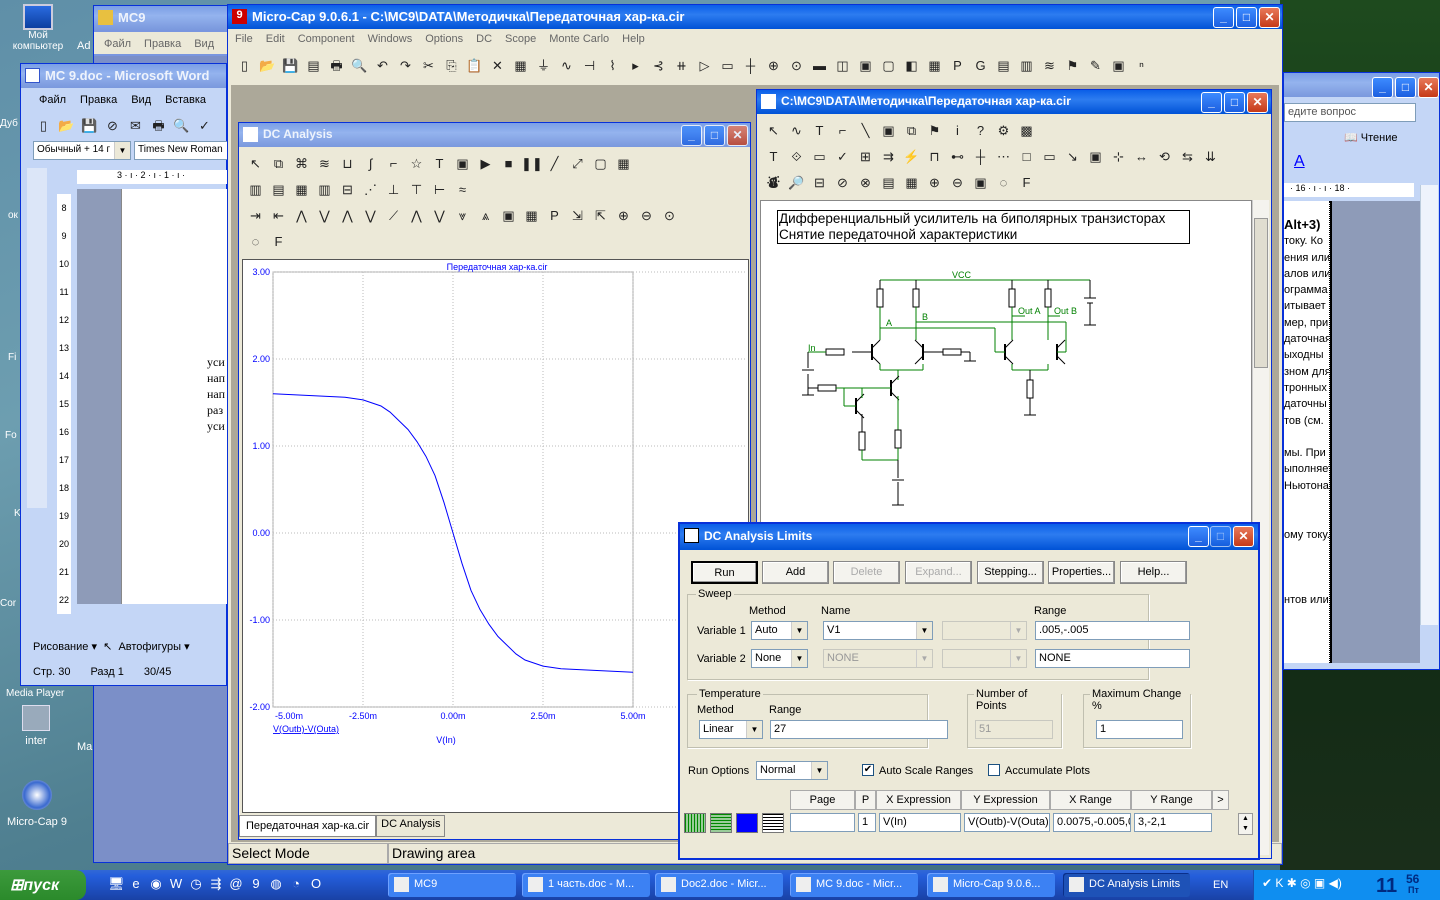 This screenshot has height=900, width=1440. I want to click on column-header: P, so click(865, 800).